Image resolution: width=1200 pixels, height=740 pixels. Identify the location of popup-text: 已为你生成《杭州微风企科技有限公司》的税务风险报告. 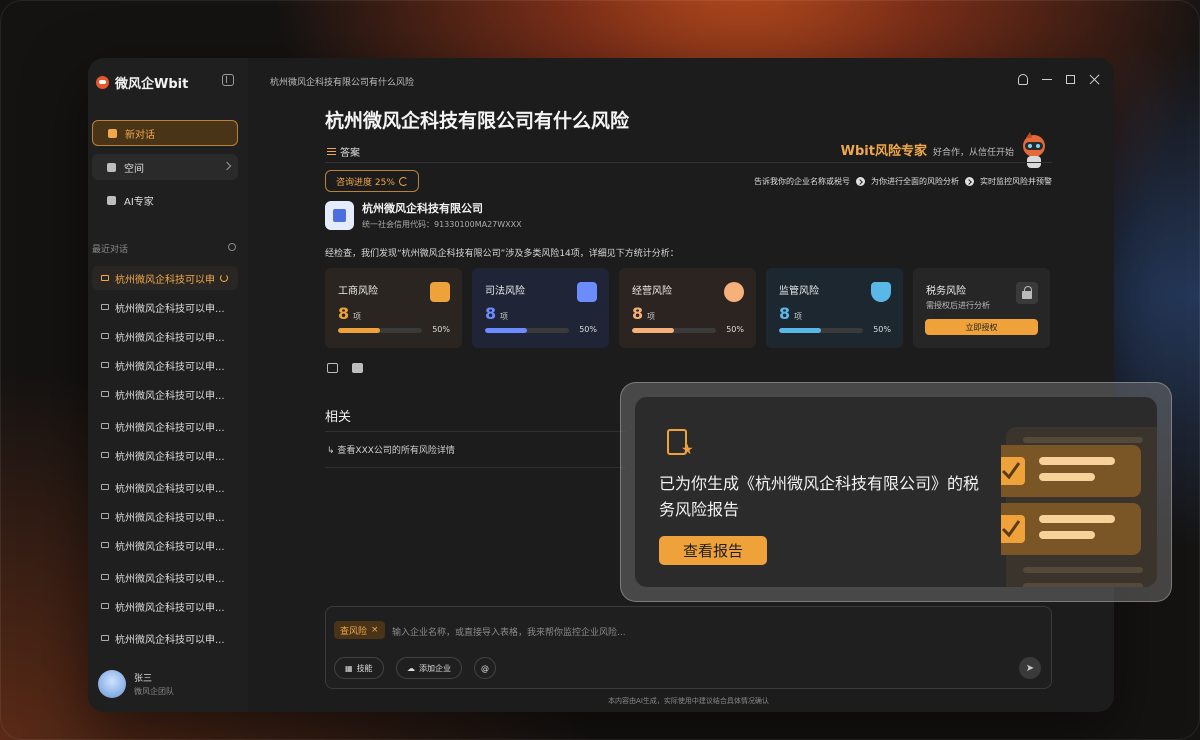
(819, 496).